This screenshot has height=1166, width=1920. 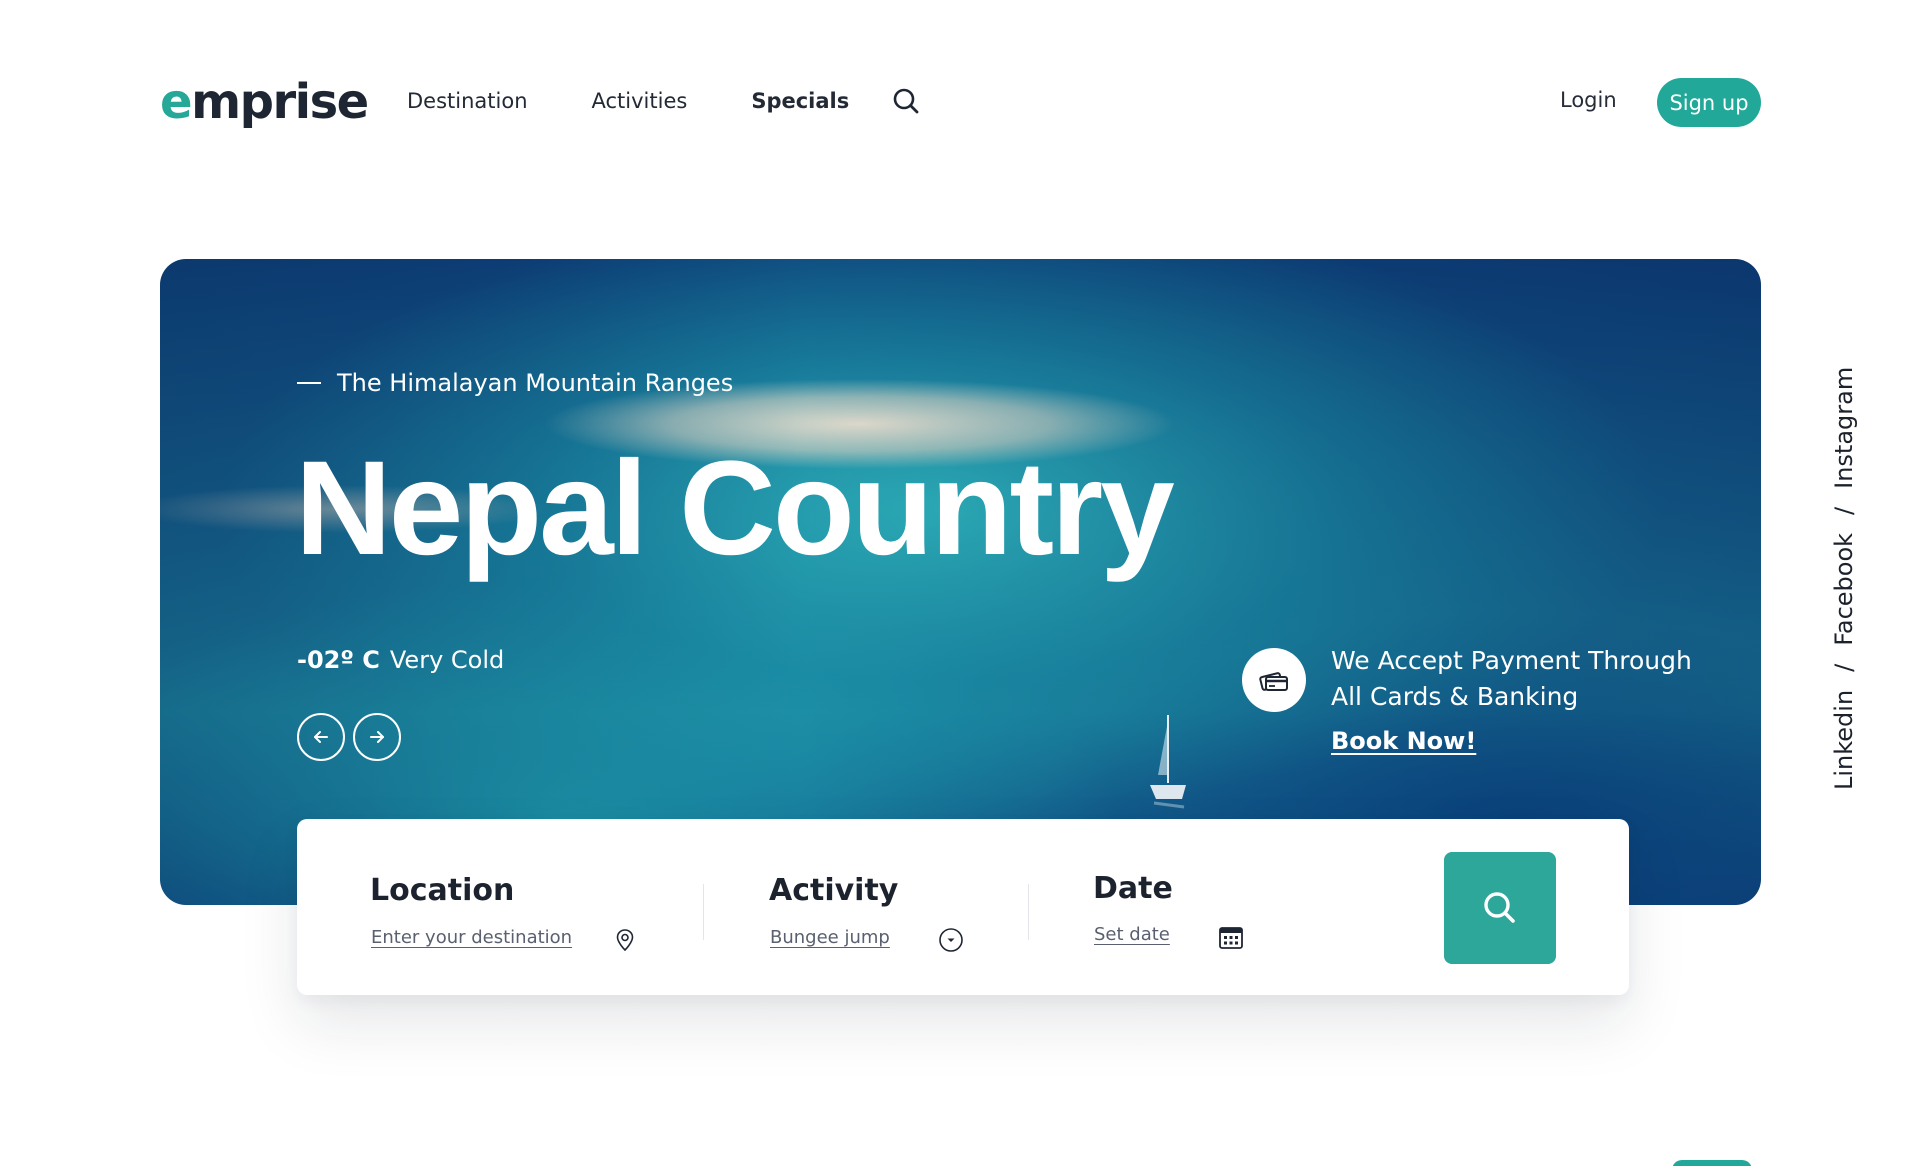 I want to click on social-links: Linkedin / Facebook / Instagram, so click(x=1844, y=578).